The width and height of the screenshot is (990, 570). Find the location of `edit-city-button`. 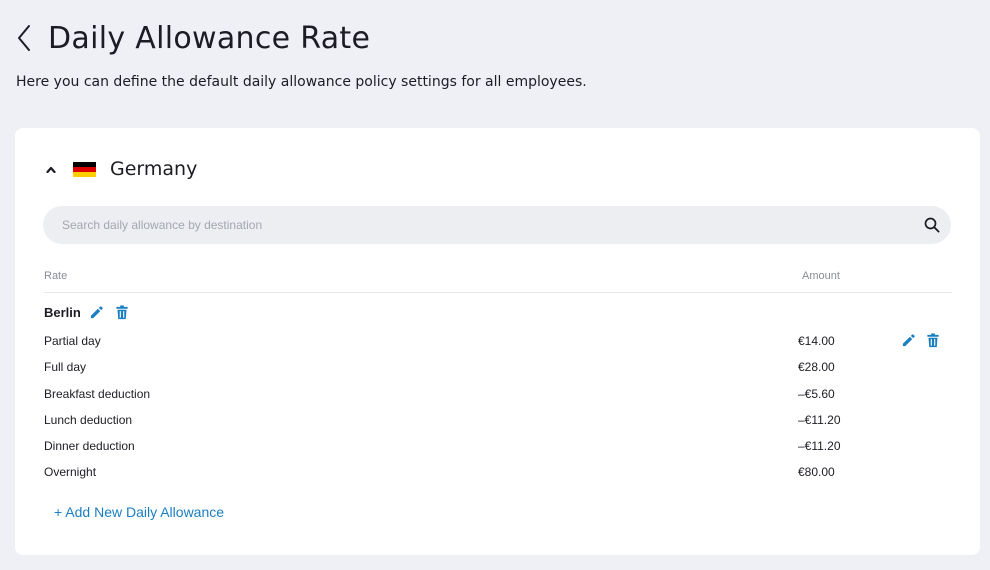

edit-city-button is located at coordinates (97, 312).